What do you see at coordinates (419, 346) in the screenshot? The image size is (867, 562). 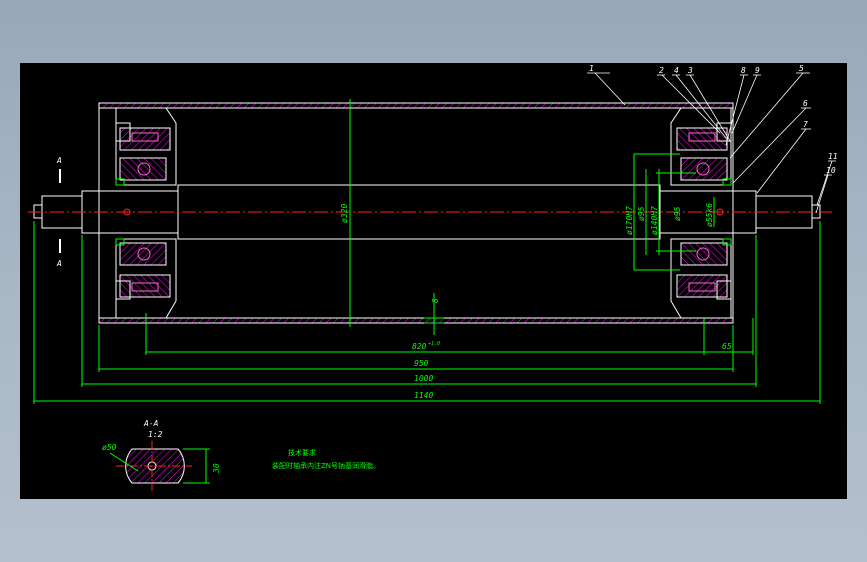 I see `dim-length-820: 820` at bounding box center [419, 346].